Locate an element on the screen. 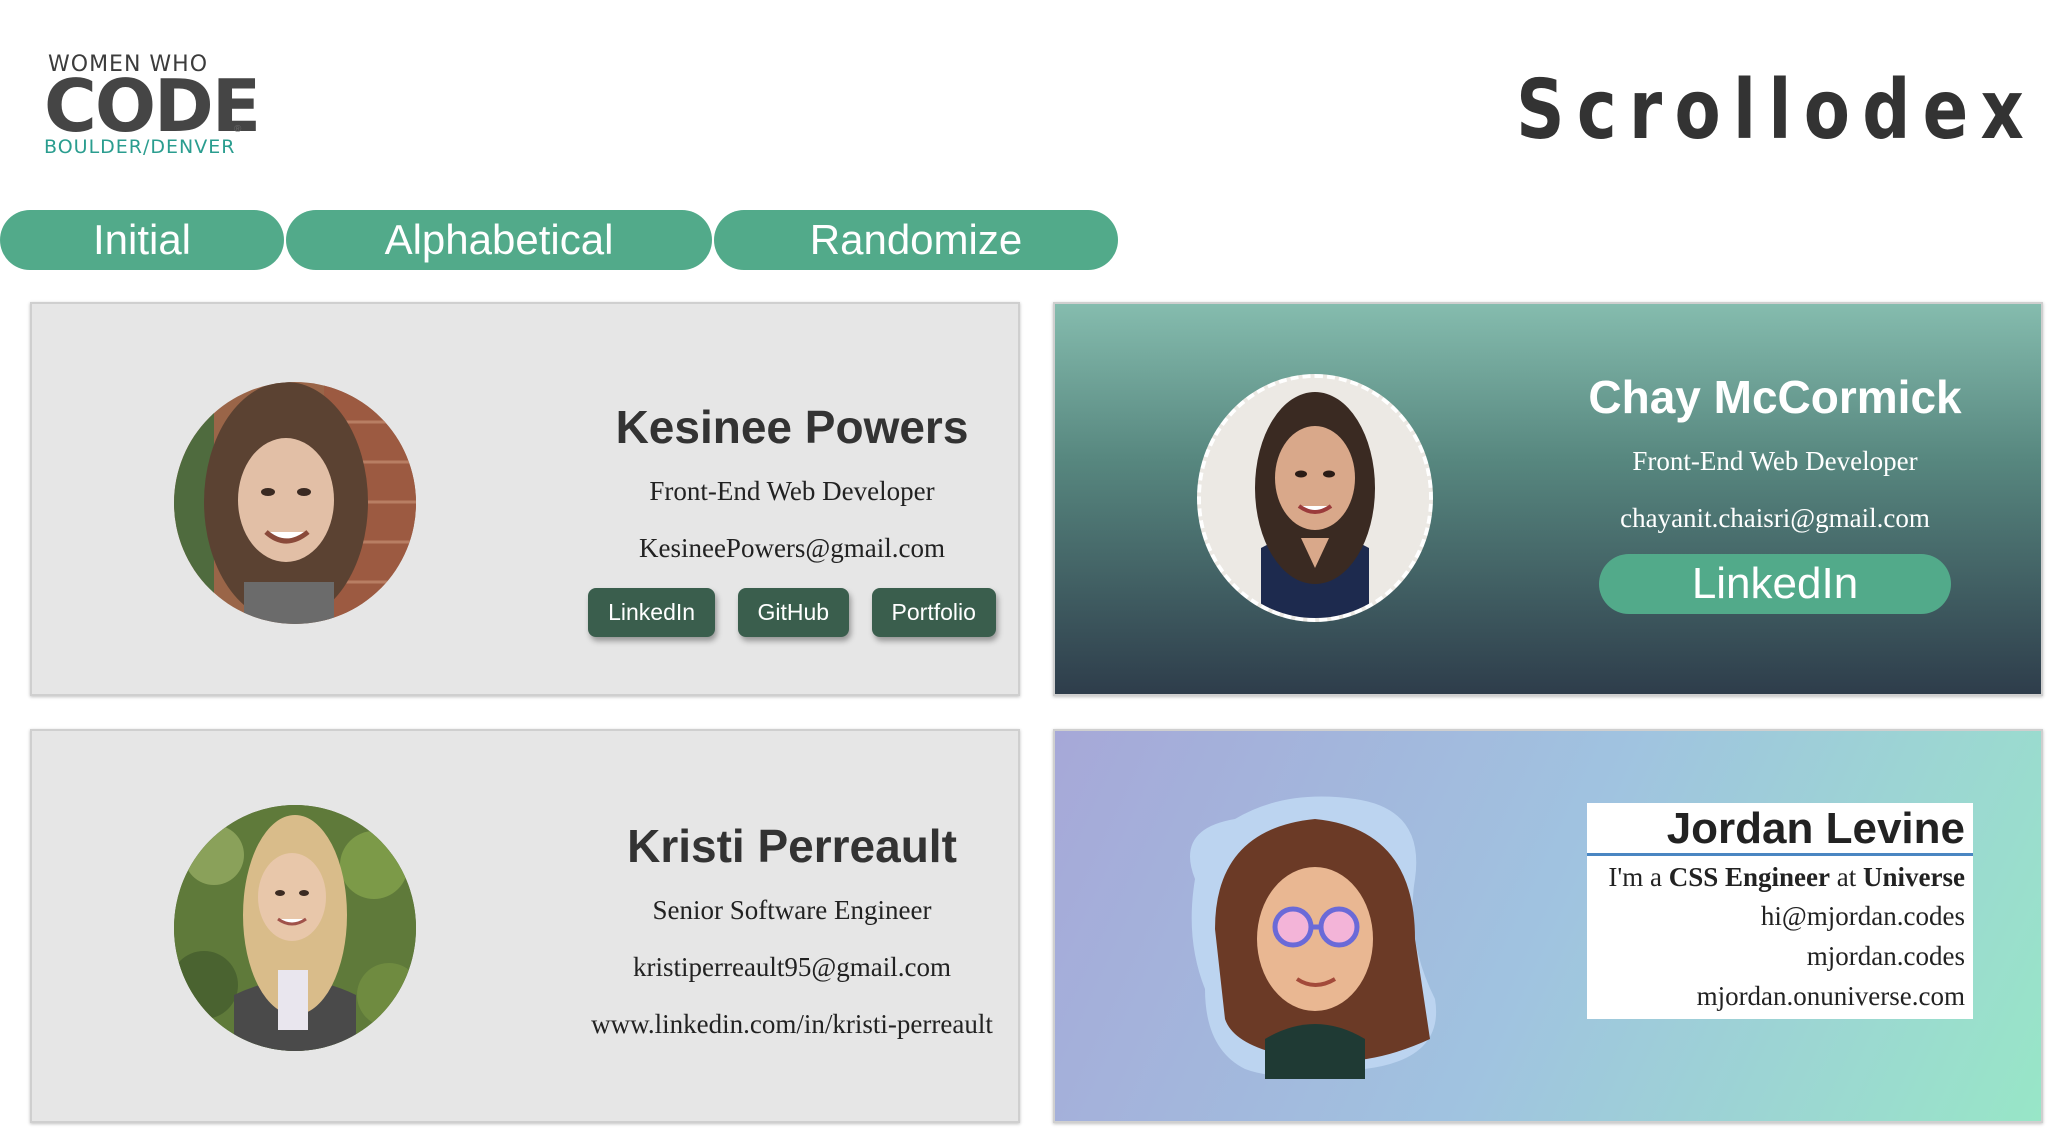 The width and height of the screenshot is (2060, 1138). initial-sort-button: Initial is located at coordinates (142, 240).